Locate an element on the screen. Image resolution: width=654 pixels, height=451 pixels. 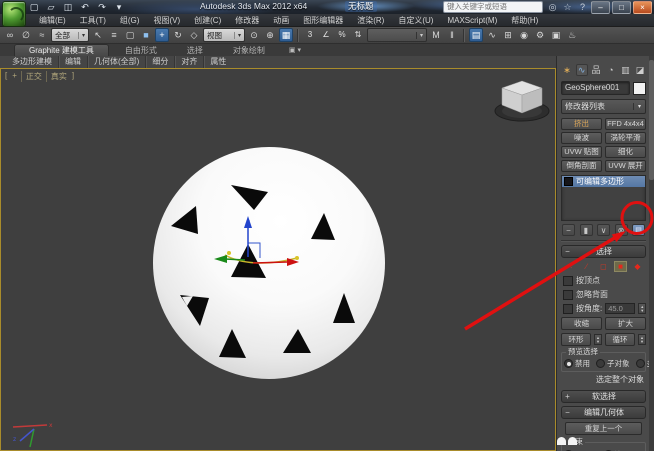
infocenter-search-input: 键入关键字或短语 is located at coordinates (493, 7).